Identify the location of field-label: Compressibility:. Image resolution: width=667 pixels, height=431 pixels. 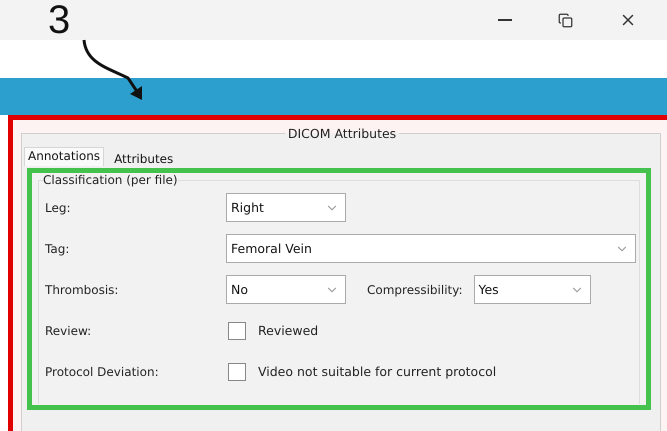
(415, 289).